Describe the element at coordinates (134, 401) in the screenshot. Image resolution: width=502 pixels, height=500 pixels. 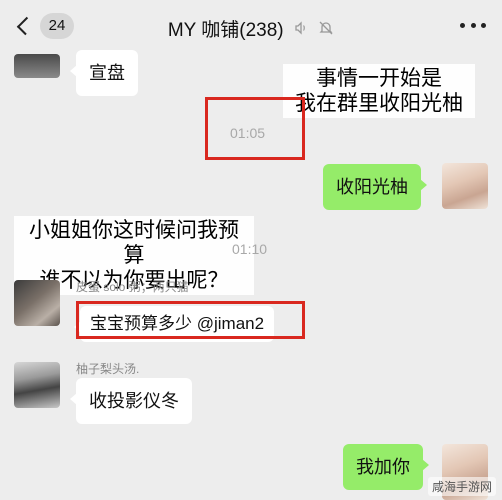
I see `message-text: 收投影仪冬` at that location.